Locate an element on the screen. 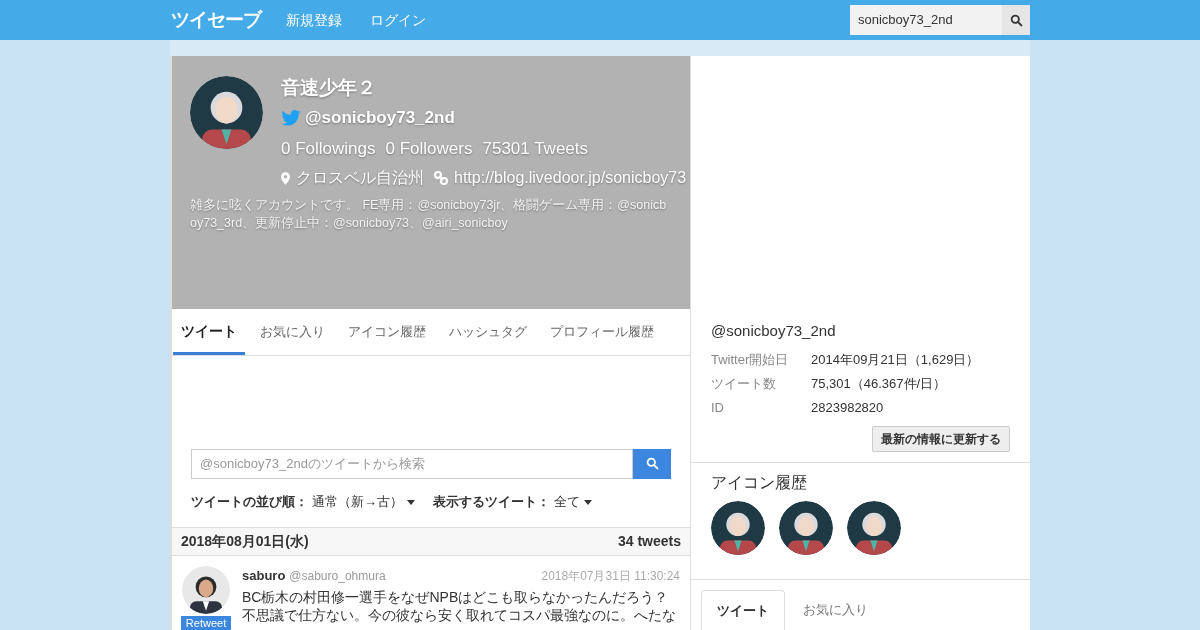 This screenshot has width=1200, height=630. search-field: sonicboy73_2nd is located at coordinates (926, 20).